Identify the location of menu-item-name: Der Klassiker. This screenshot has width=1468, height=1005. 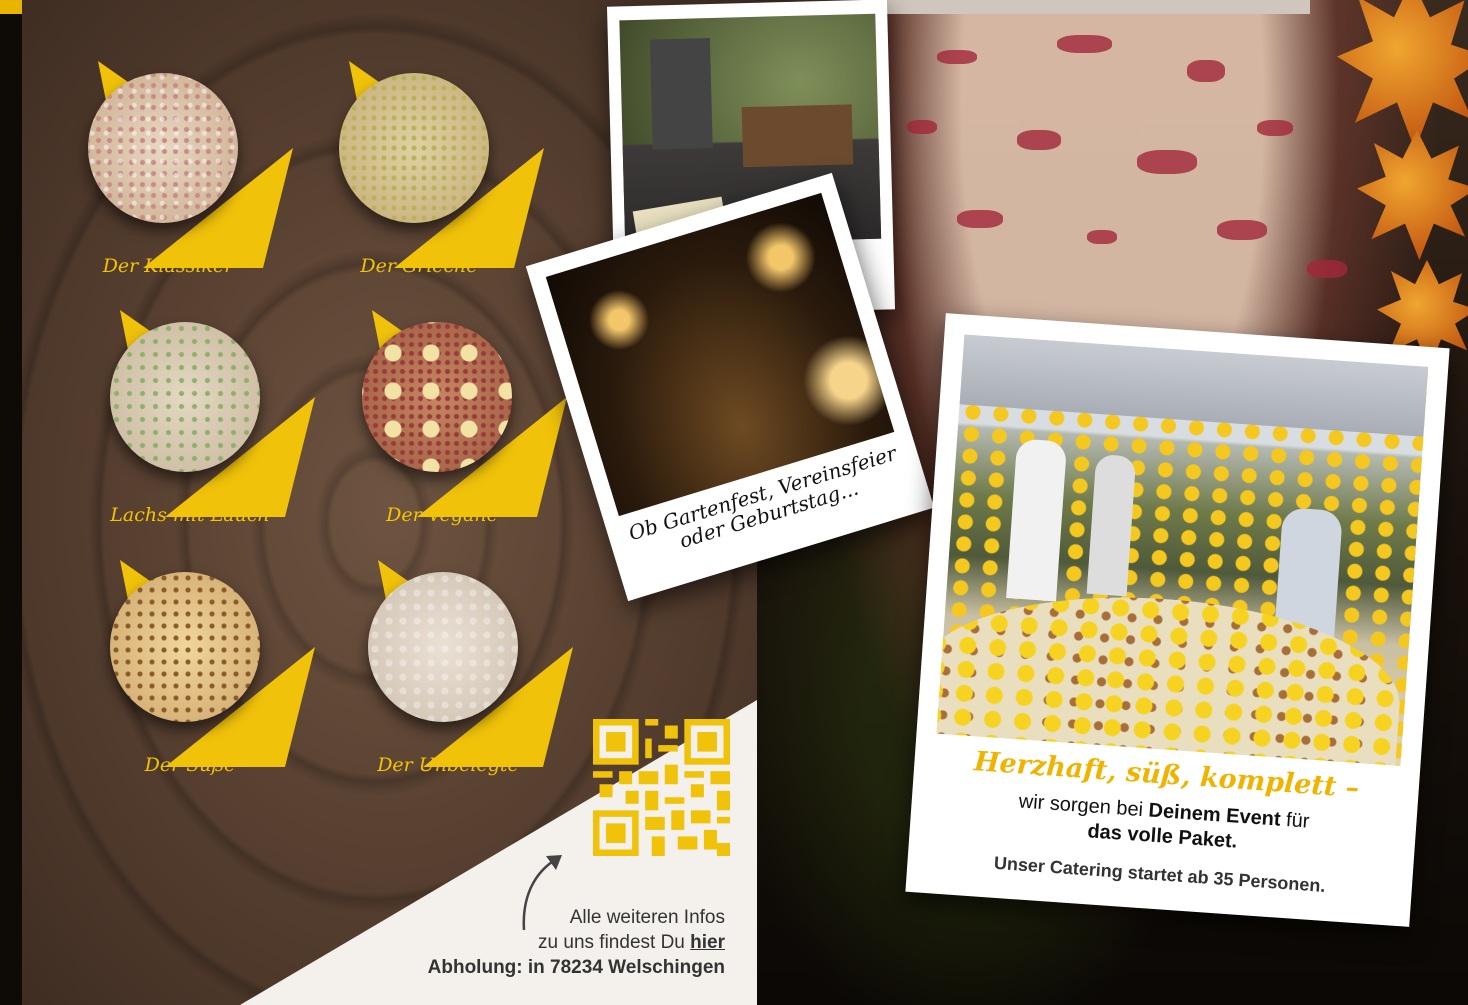
(168, 266).